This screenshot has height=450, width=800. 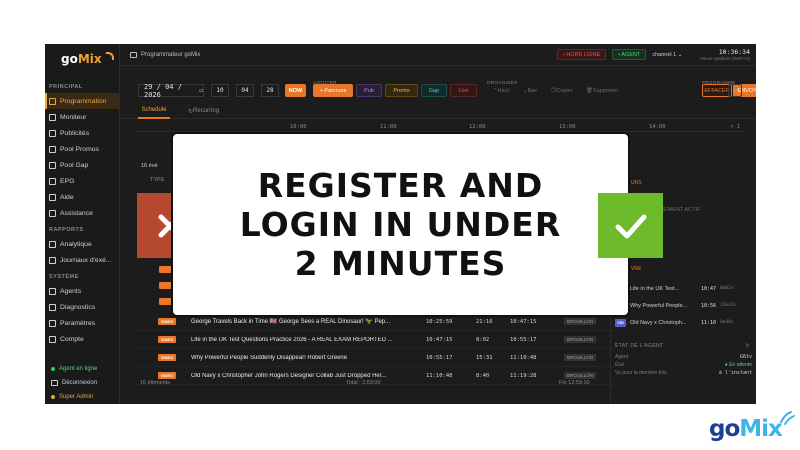 I want to click on end-time: Fin 12:59:10, so click(x=574, y=383).